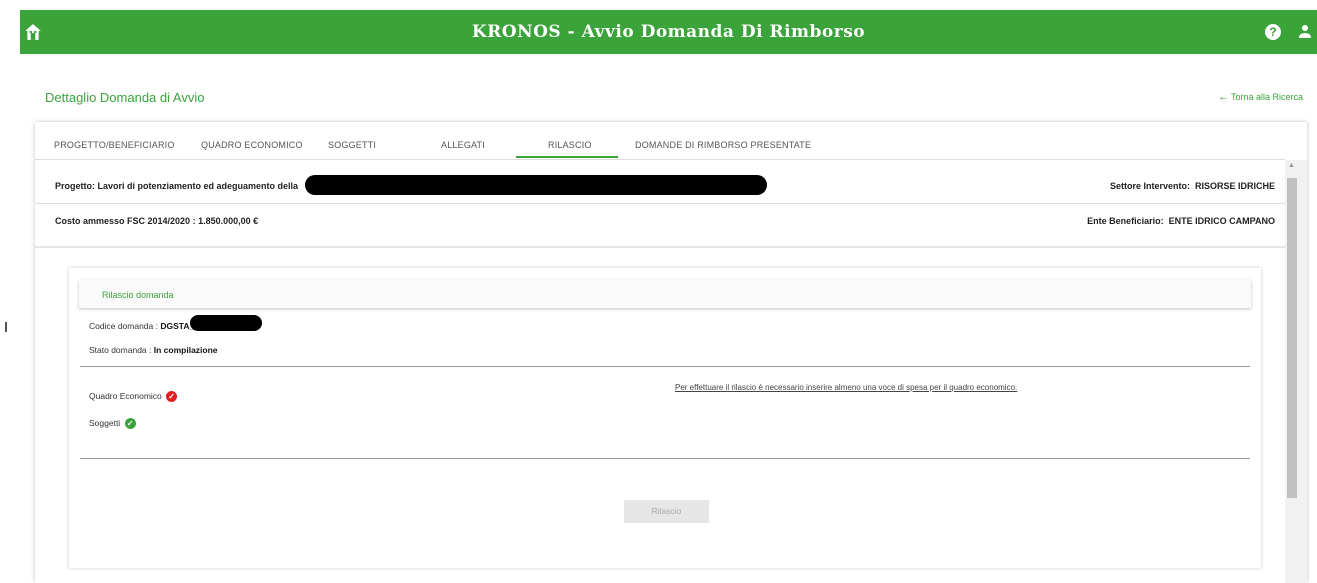 The width and height of the screenshot is (1317, 583). I want to click on settore-value: RISORSE IDRICHE, so click(1234, 186).